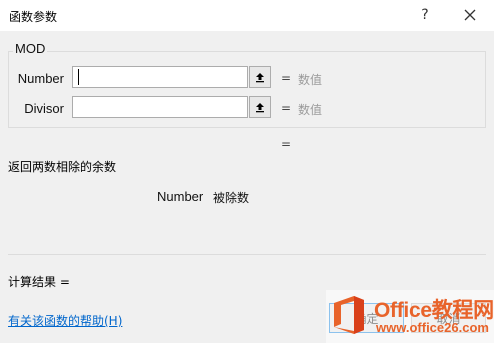  I want to click on divisor-result-hint: 数值, so click(310, 110).